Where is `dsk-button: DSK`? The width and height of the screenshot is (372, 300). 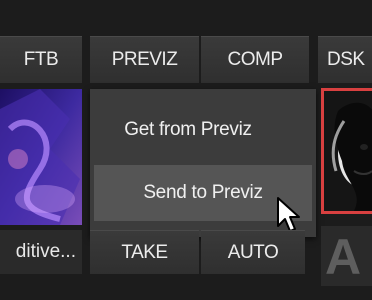
dsk-button: DSK is located at coordinates (345, 59).